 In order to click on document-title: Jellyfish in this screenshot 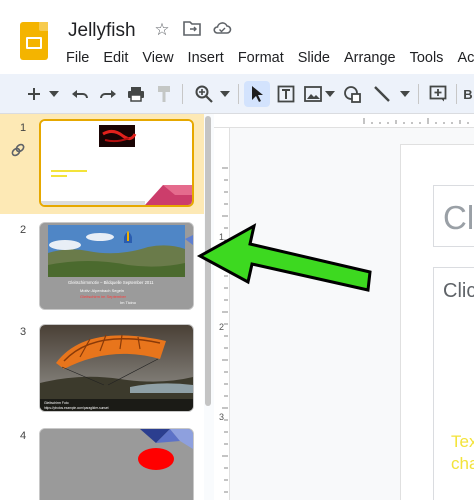, I will do `click(102, 31)`.